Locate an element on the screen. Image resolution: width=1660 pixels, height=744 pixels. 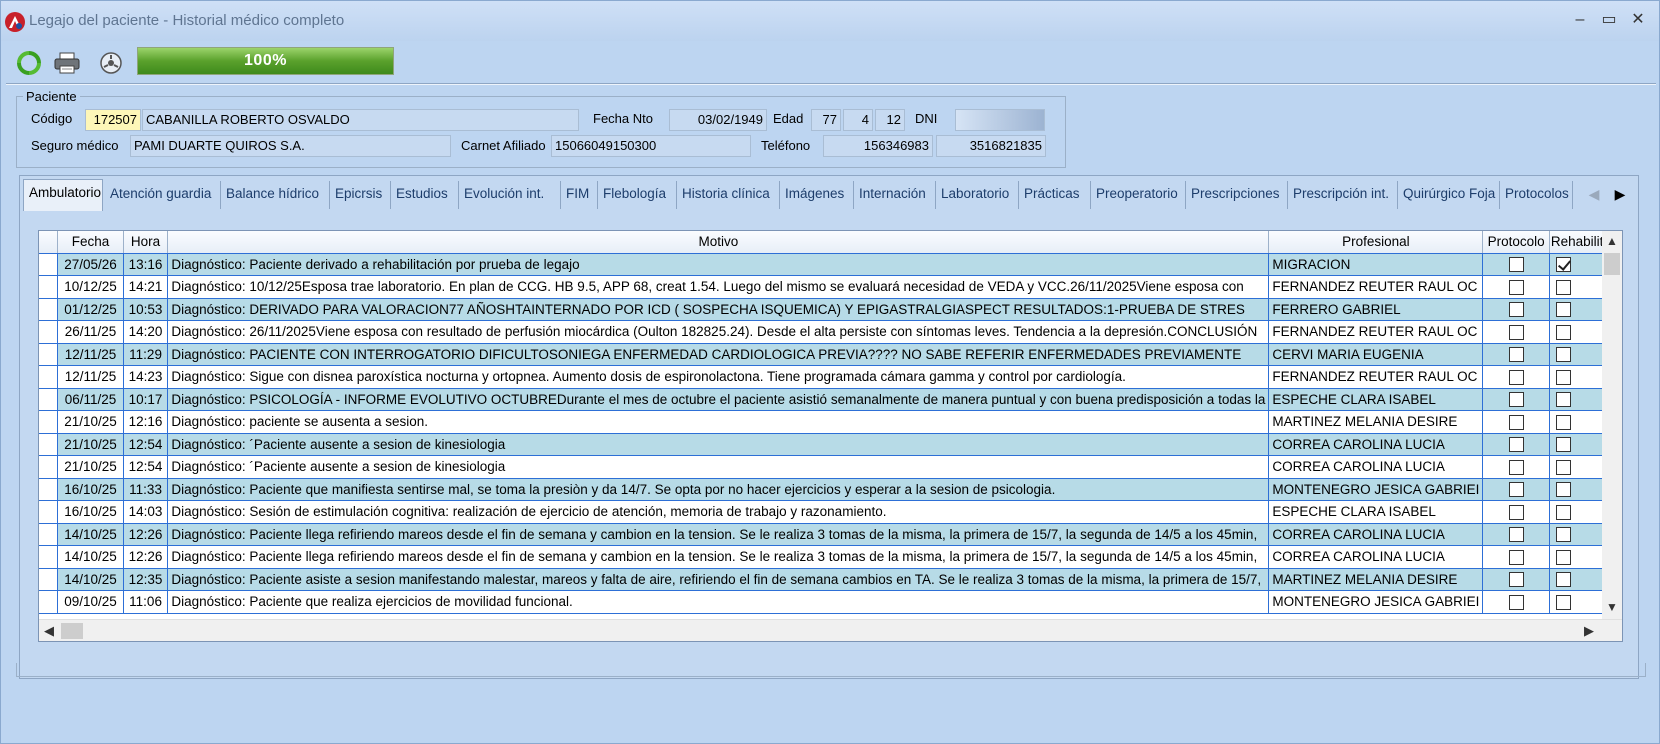
cell-fecha: 06/11/25 is located at coordinates (90, 399).